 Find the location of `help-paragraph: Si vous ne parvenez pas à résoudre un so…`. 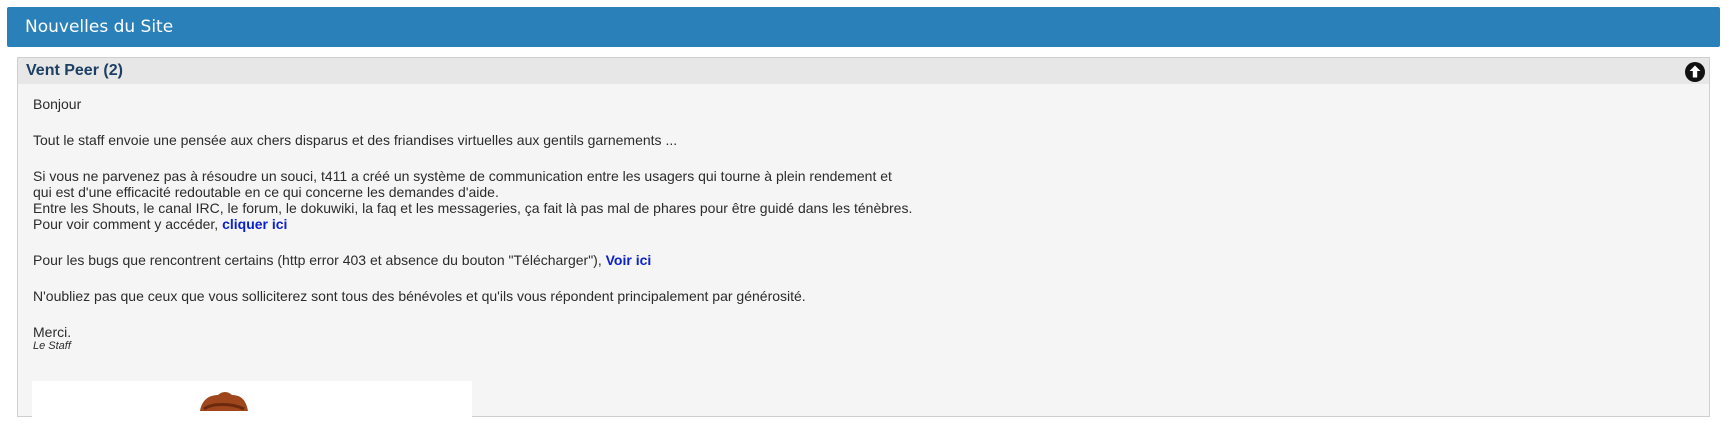

help-paragraph: Si vous ne parvenez pas à résoudre un so… is located at coordinates (871, 200).